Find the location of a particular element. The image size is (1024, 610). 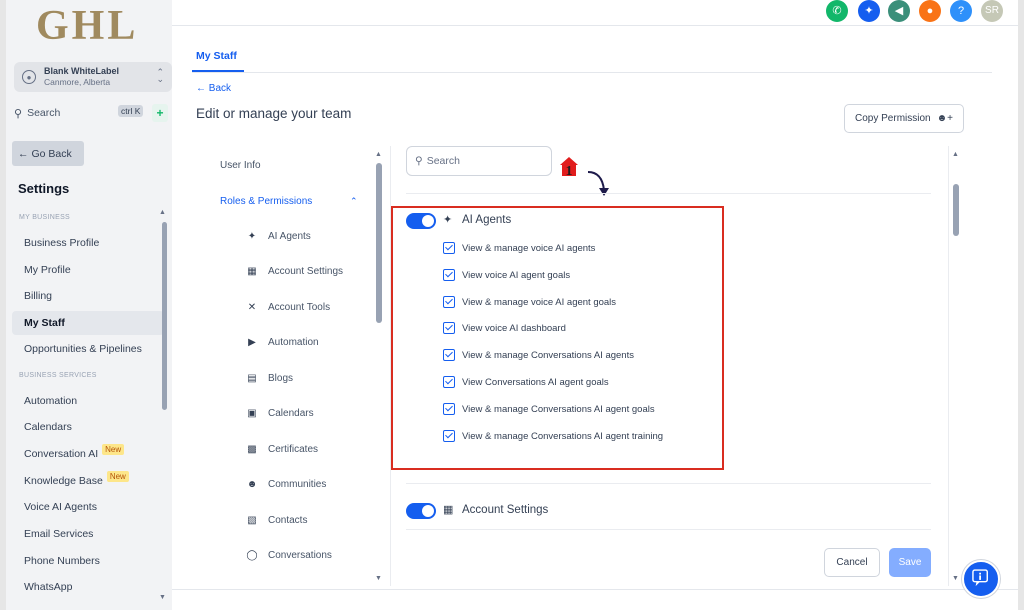

account-settings-toggle is located at coordinates (421, 511).